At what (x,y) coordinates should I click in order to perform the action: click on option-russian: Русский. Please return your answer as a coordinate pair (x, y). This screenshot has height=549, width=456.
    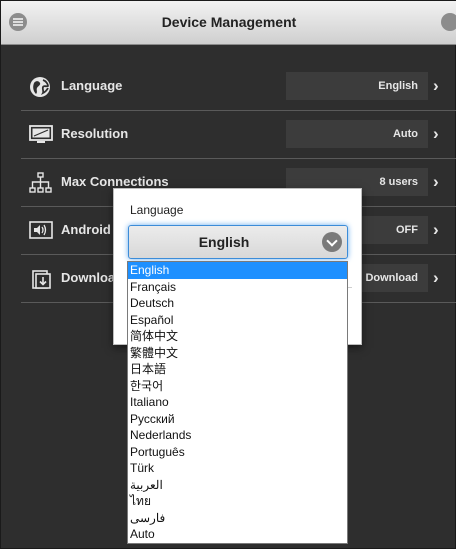
    Looking at the image, I should click on (237, 419).